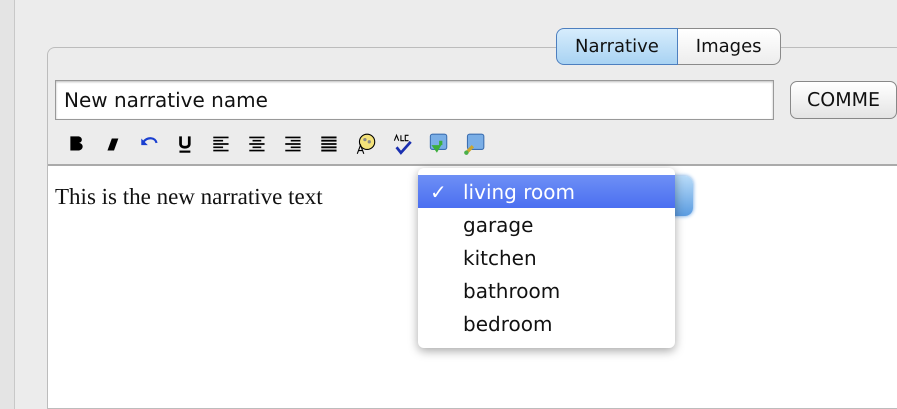  I want to click on export-icon, so click(474, 144).